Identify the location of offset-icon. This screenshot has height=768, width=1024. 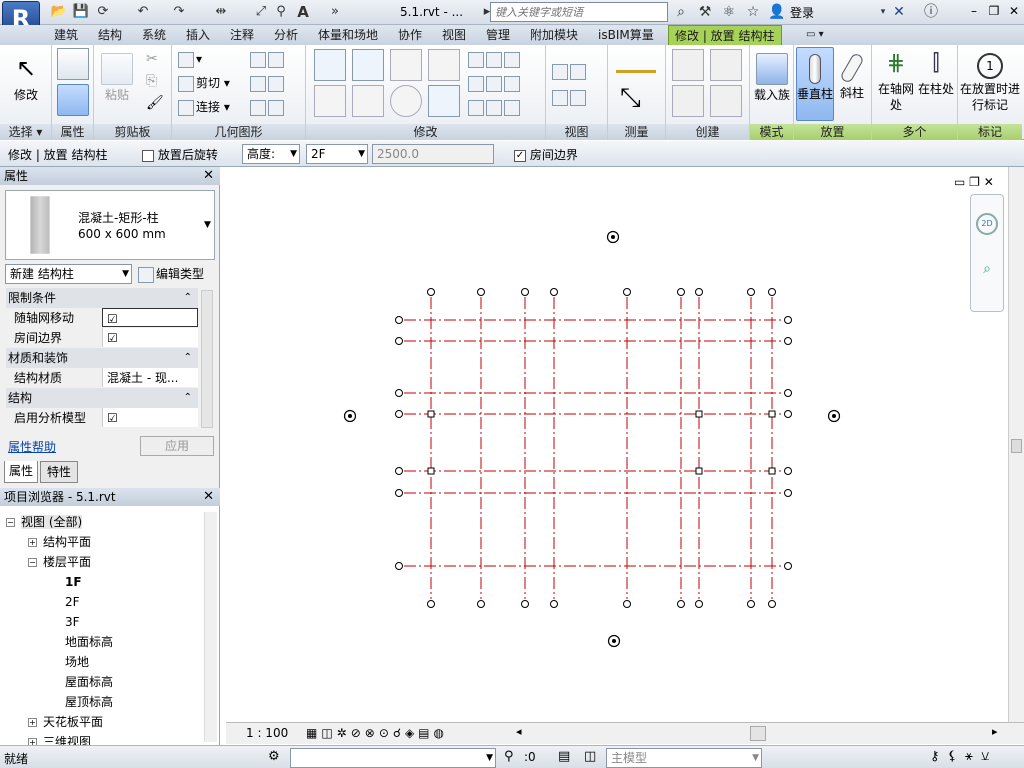
(368, 65).